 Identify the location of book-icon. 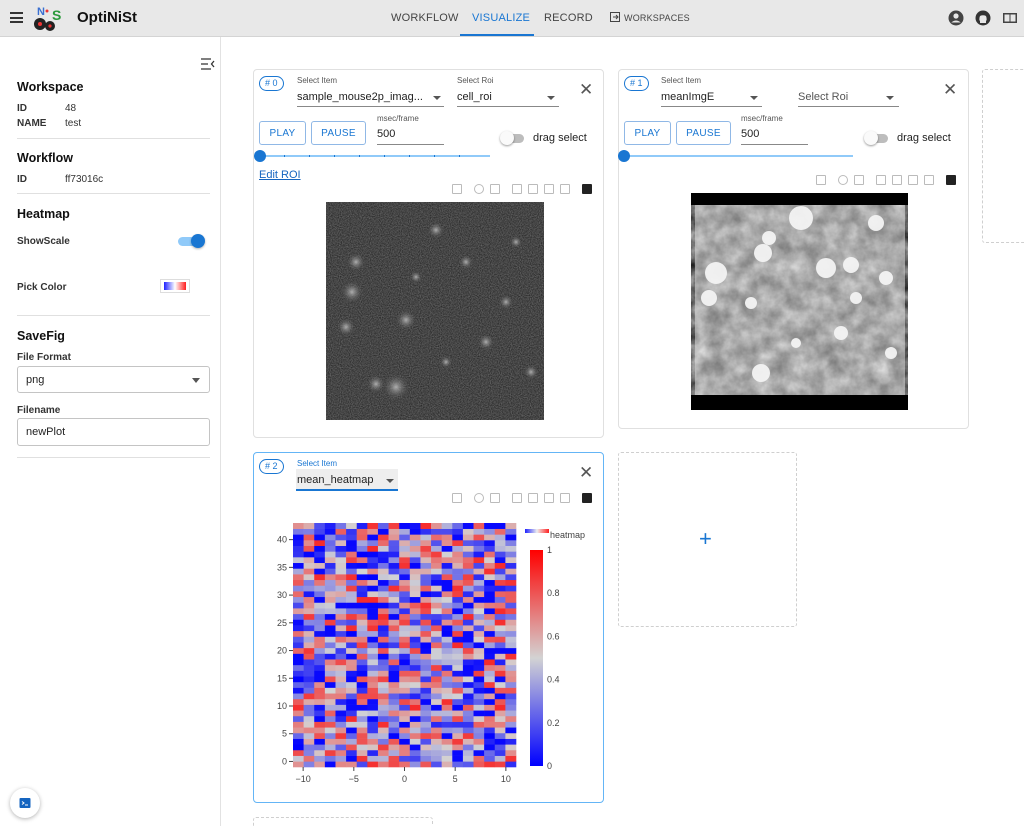
(1010, 18).